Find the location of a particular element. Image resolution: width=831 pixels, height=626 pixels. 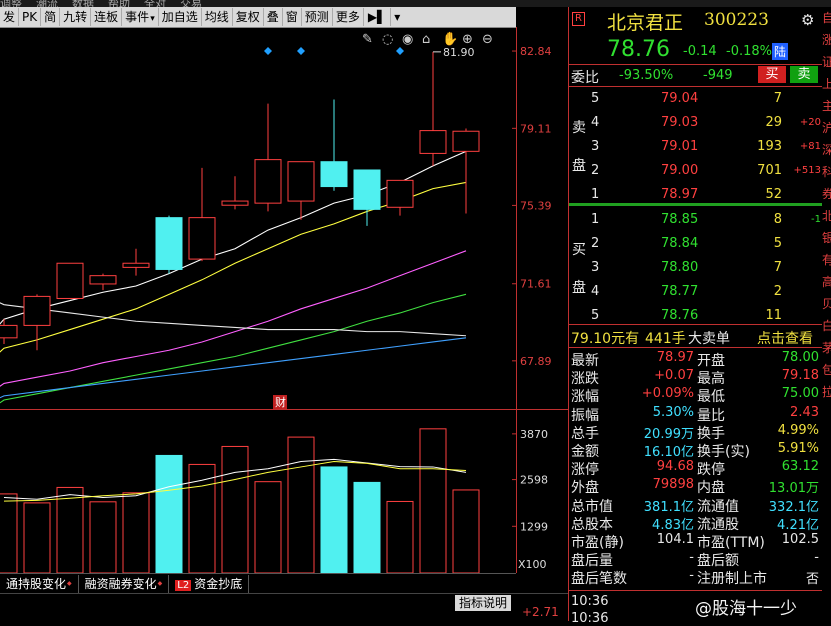

stock-code: 300223 is located at coordinates (736, 20).